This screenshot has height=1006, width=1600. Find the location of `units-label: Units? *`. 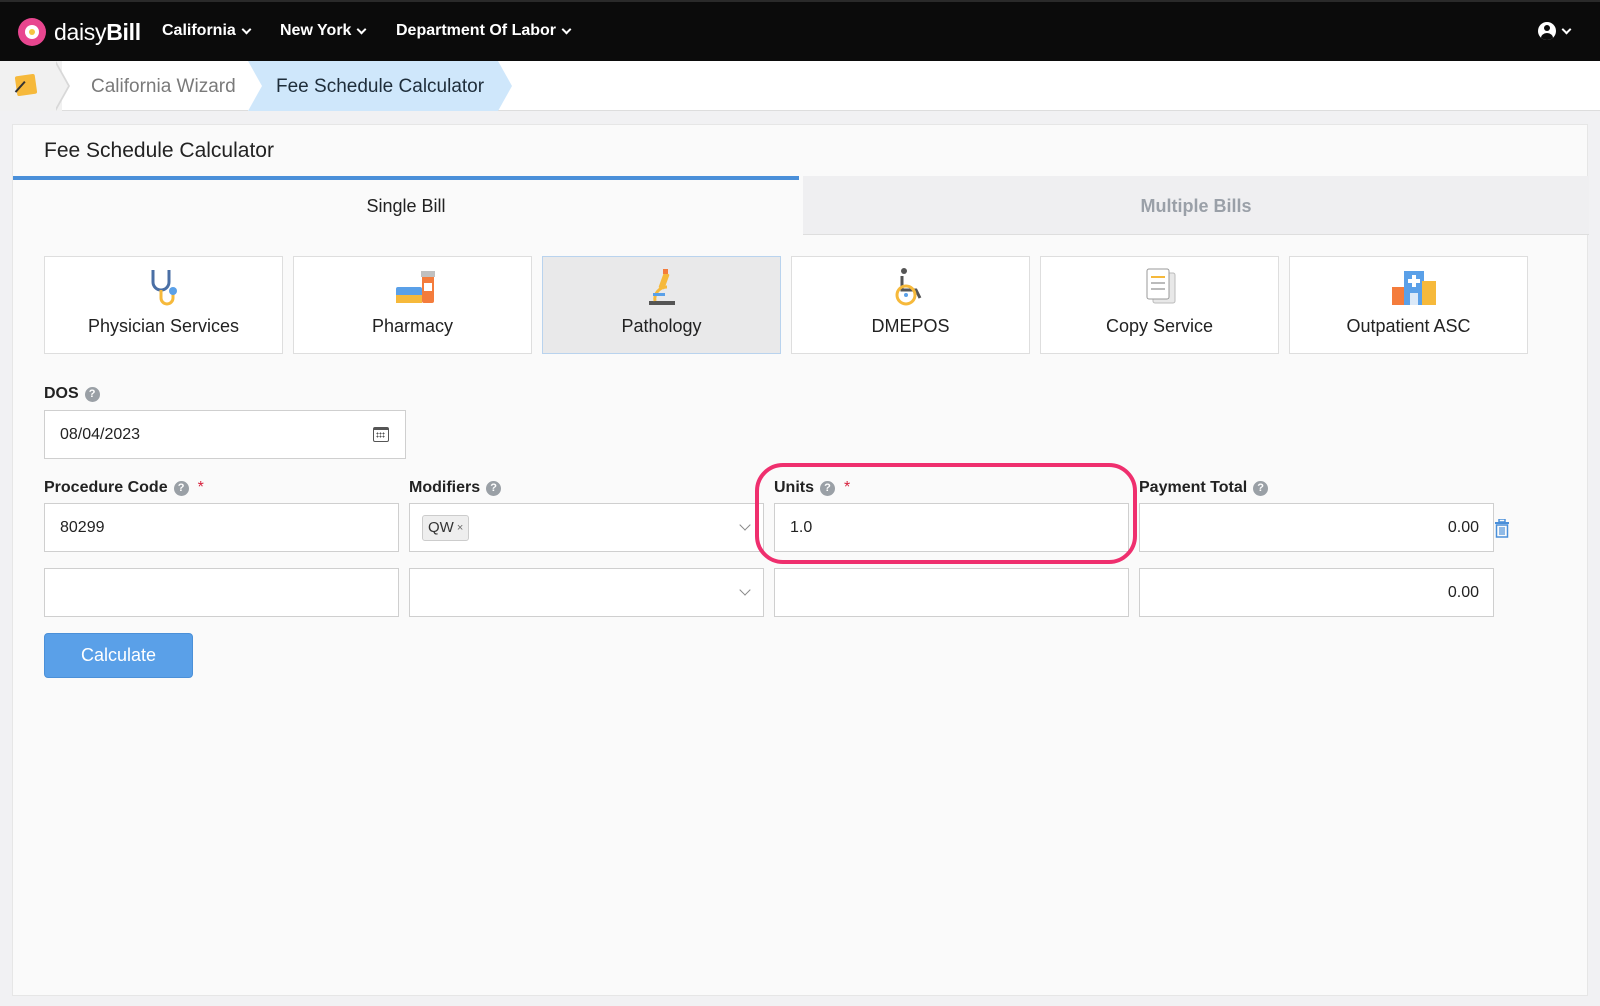

units-label: Units? * is located at coordinates (812, 488).